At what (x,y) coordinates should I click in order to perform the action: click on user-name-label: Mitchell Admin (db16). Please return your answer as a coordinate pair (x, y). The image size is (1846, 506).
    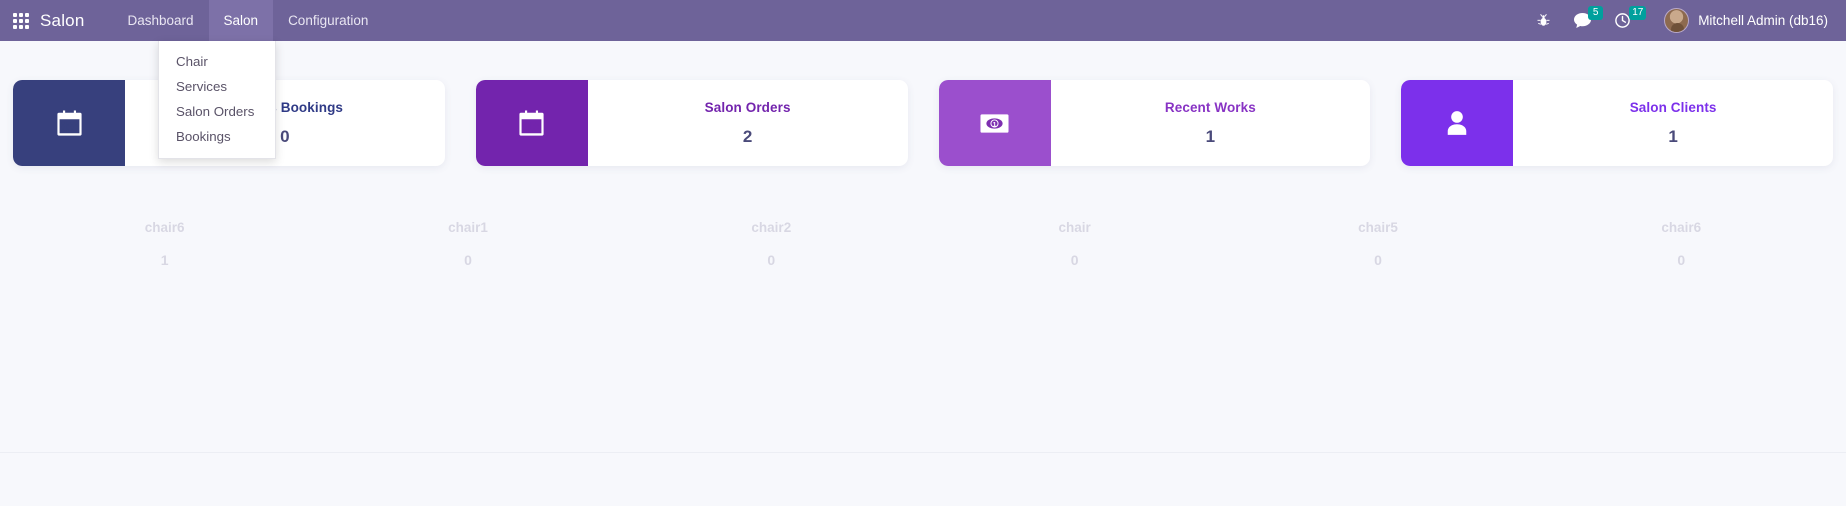
    Looking at the image, I should click on (1763, 20).